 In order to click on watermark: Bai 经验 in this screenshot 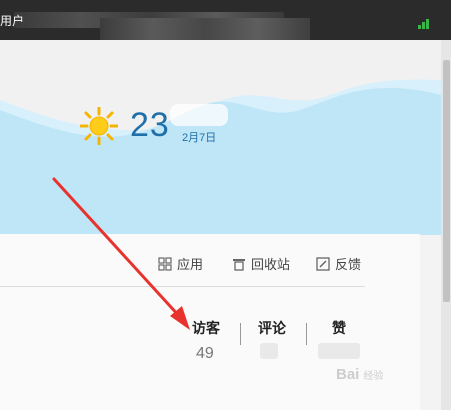, I will do `click(360, 374)`.